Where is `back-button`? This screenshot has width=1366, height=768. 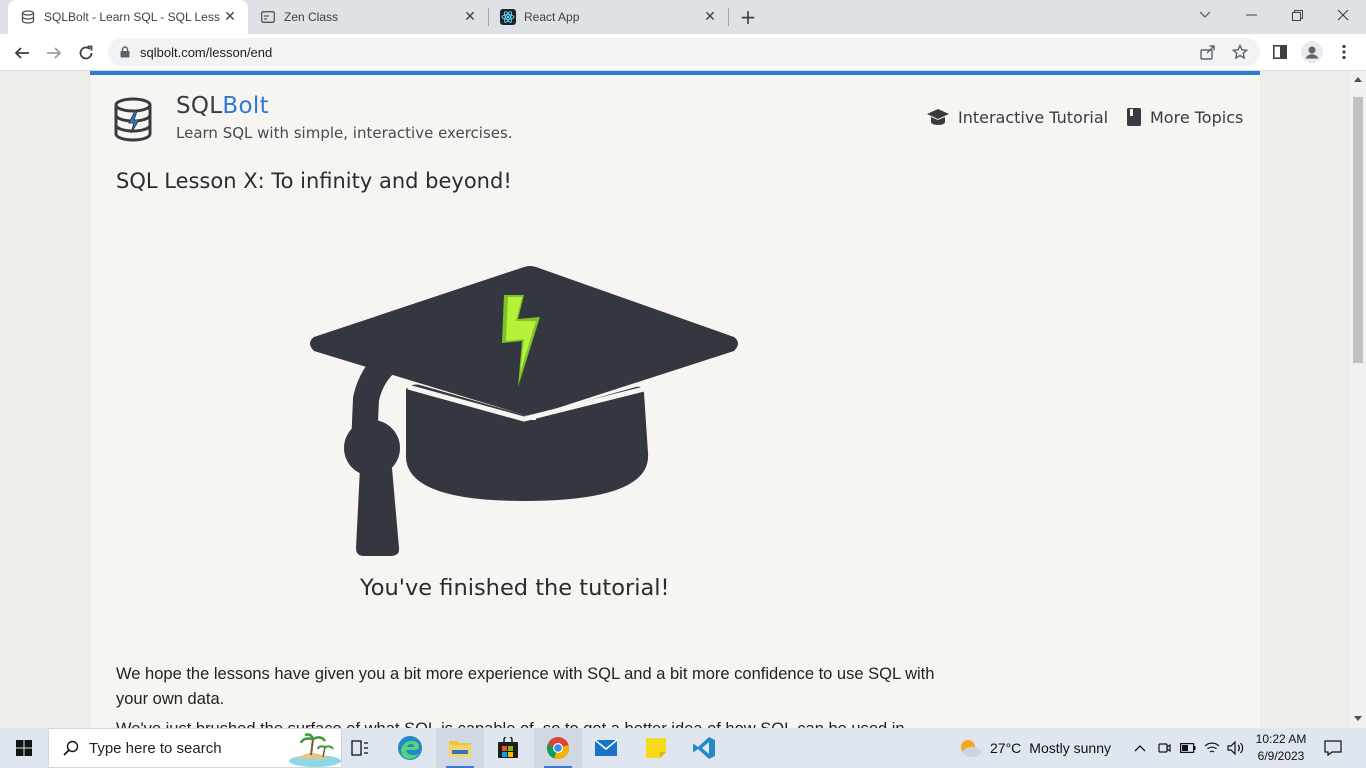 back-button is located at coordinates (22, 53).